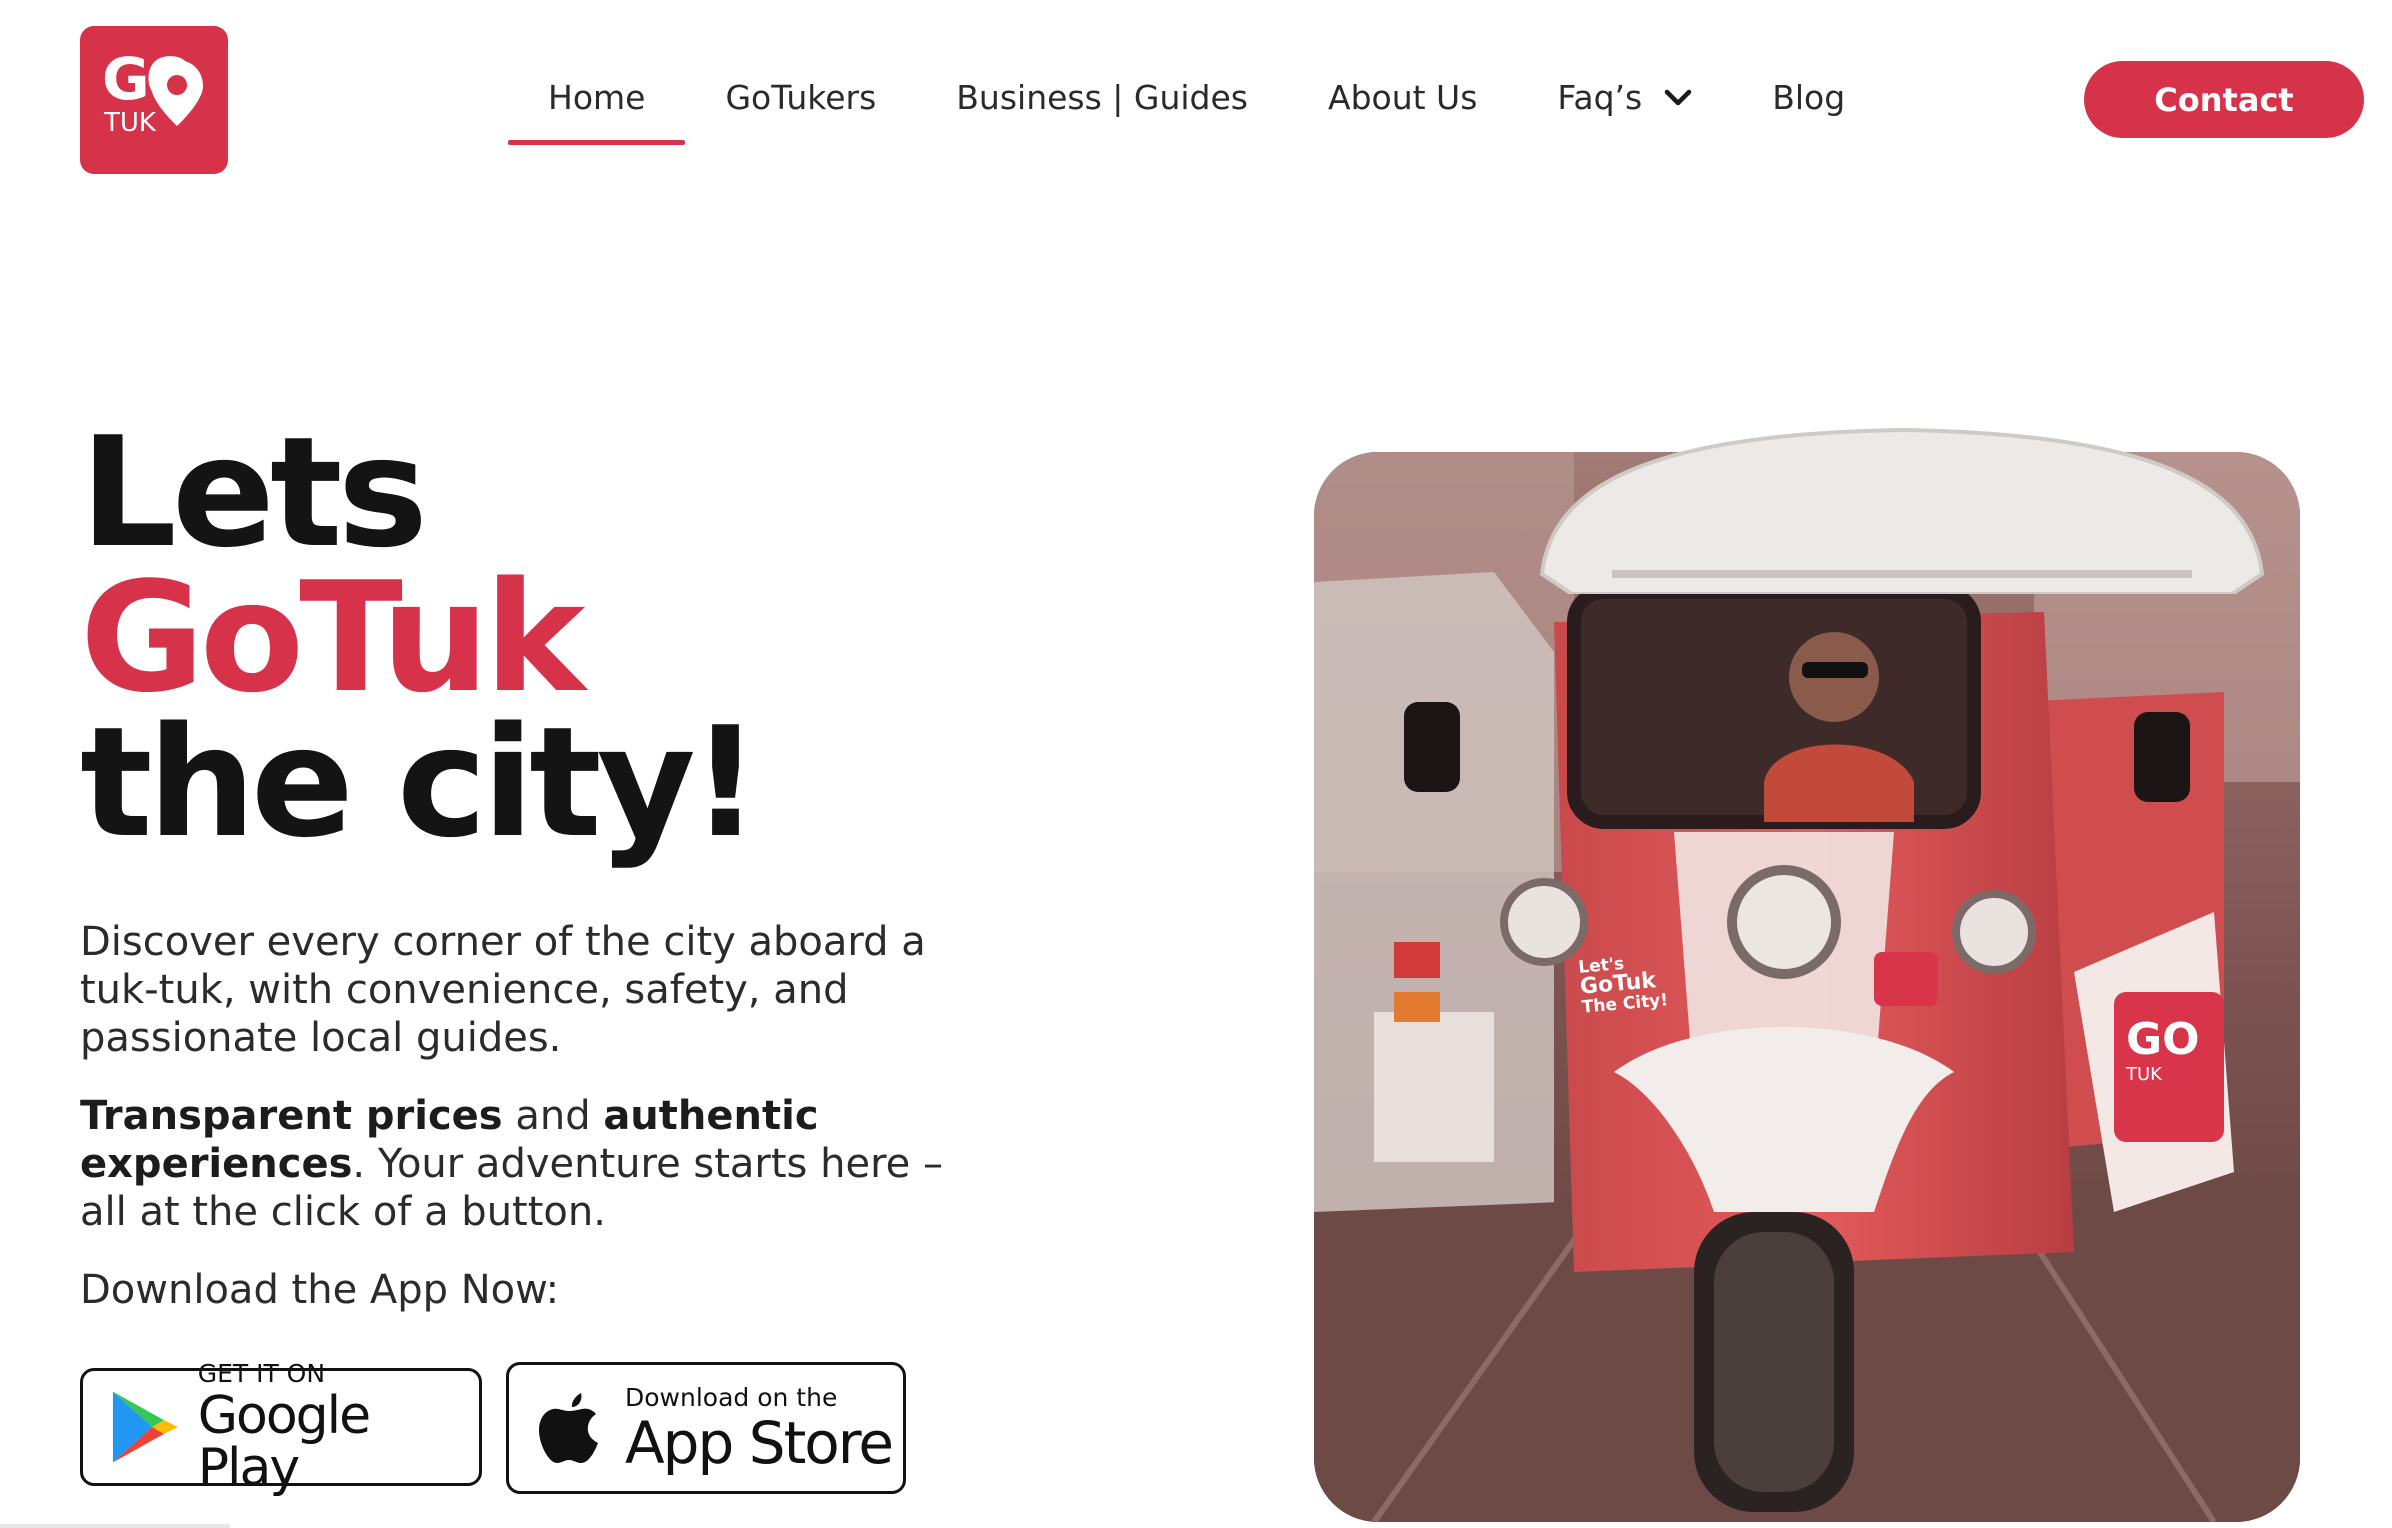 Image resolution: width=2392 pixels, height=1528 pixels. I want to click on logo-text-tuk: TUK, so click(130, 123).